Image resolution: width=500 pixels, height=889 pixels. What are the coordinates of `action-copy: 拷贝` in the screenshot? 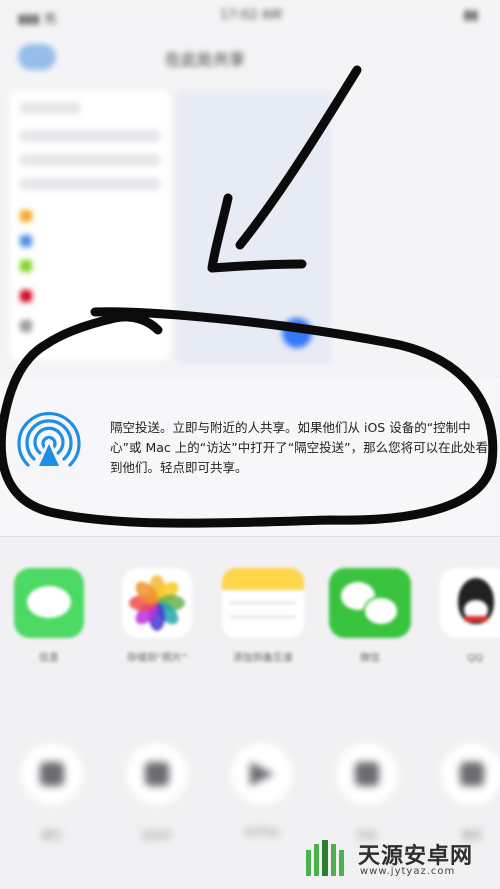 It's located at (52, 792).